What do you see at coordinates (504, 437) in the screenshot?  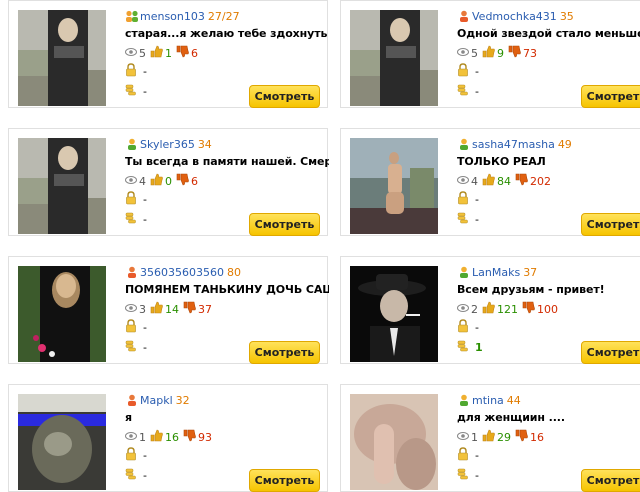 I see `likes-count: 29` at bounding box center [504, 437].